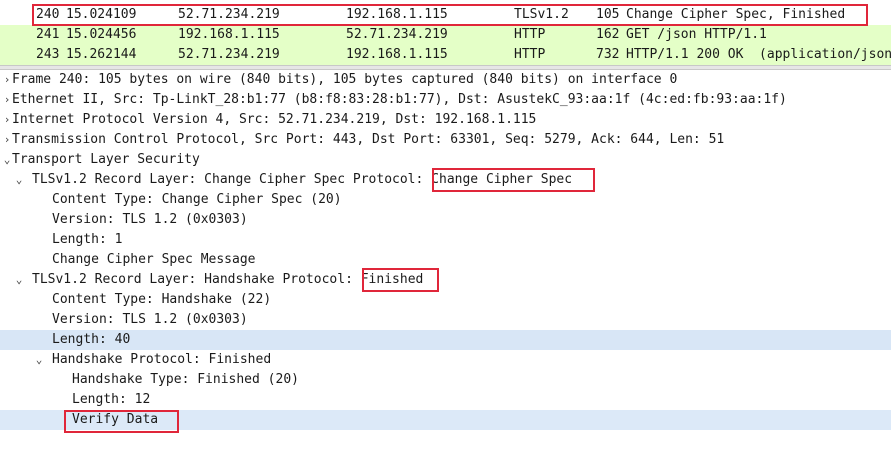 The height and width of the screenshot is (470, 891). Describe the element at coordinates (106, 159) in the screenshot. I see `tree-item-label: Transport Layer Security` at that location.